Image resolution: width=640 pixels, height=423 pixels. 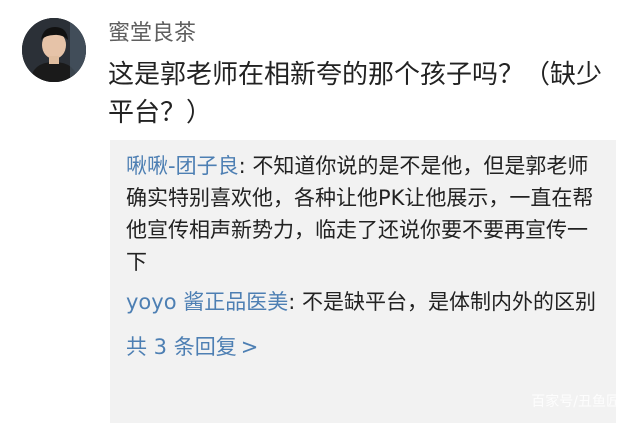 What do you see at coordinates (449, 302) in the screenshot?
I see `reply-text: 不是缺平台，是体制内外的区别` at bounding box center [449, 302].